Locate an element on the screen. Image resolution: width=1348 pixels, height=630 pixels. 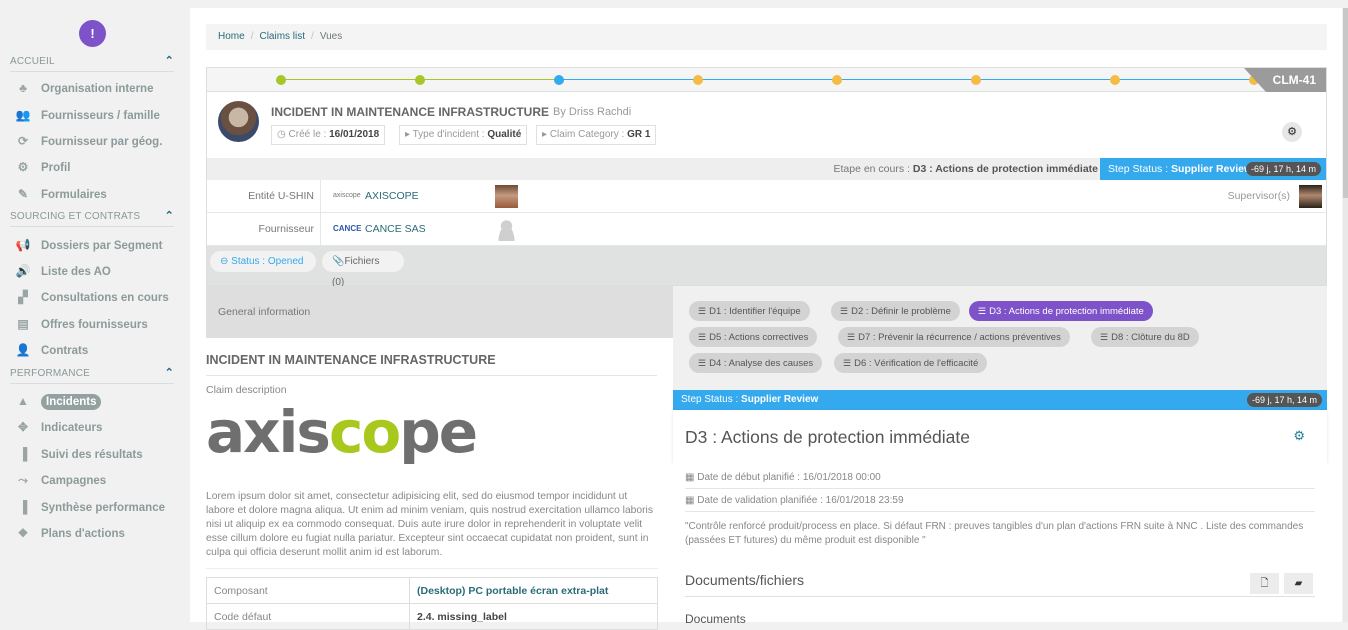
sidebar-item-label: Liste des AO is located at coordinates (76, 272).